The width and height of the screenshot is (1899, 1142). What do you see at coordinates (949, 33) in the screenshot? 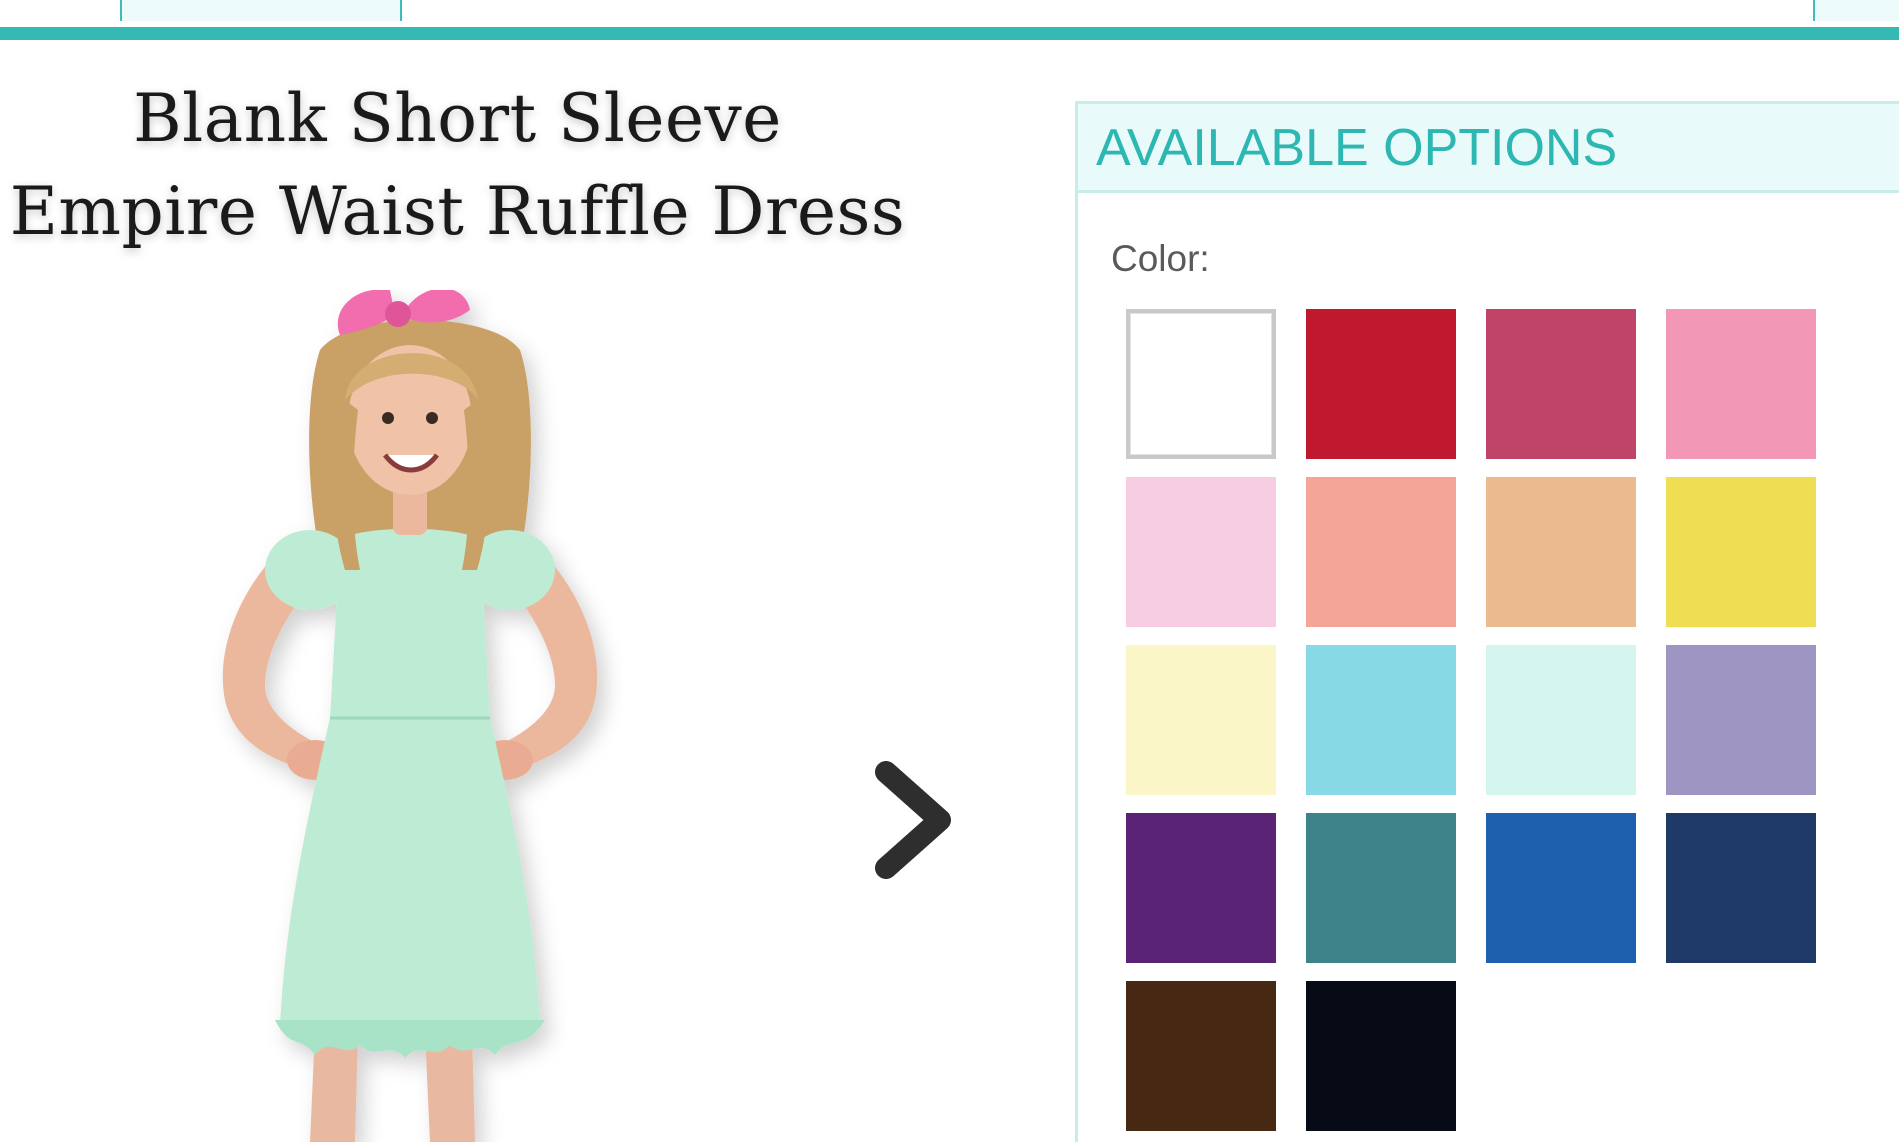
I see `nav-divider` at bounding box center [949, 33].